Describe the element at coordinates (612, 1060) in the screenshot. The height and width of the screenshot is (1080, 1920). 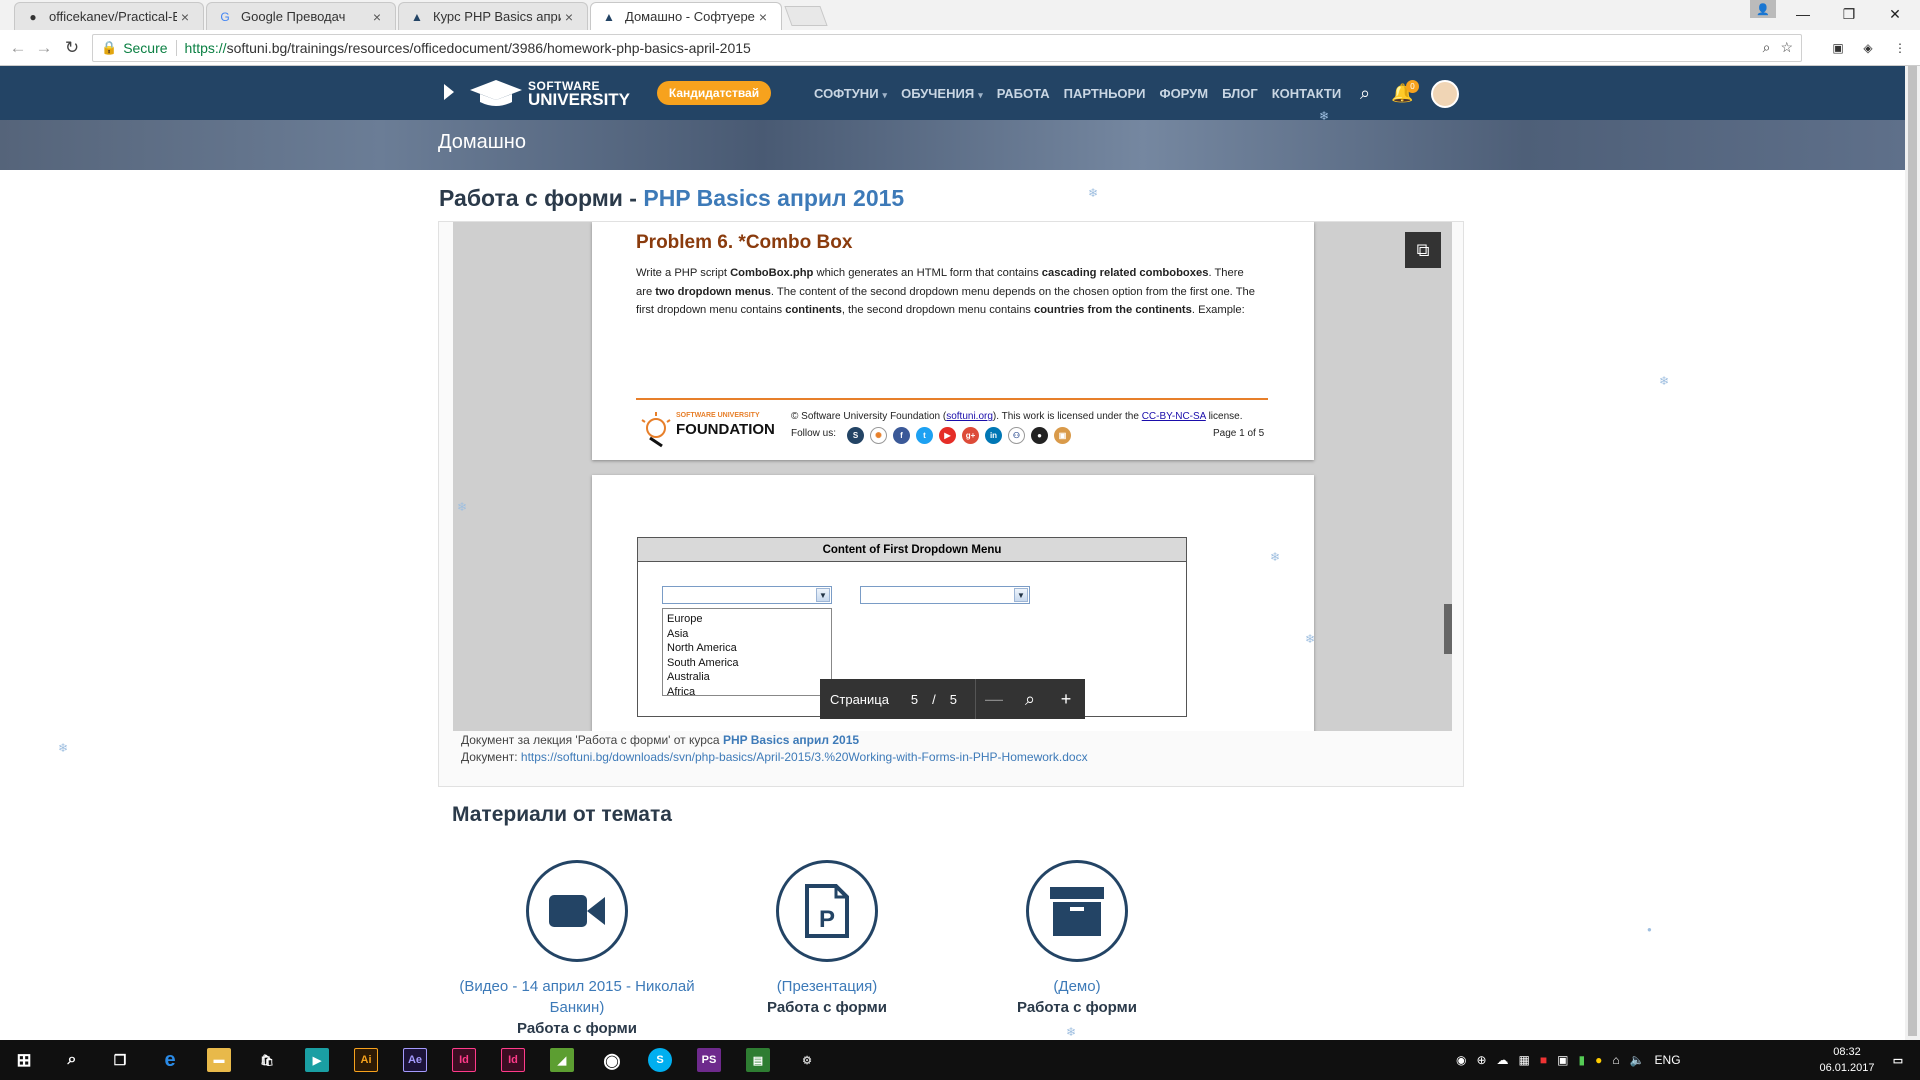
I see `chrome-icon: ◉` at that location.